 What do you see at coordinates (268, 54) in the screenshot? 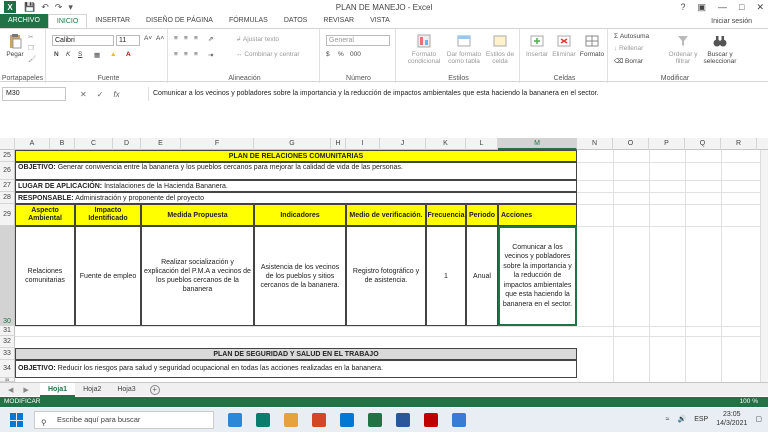
I see `merge-center-button: ↔ Combinar y centrar` at bounding box center [268, 54].